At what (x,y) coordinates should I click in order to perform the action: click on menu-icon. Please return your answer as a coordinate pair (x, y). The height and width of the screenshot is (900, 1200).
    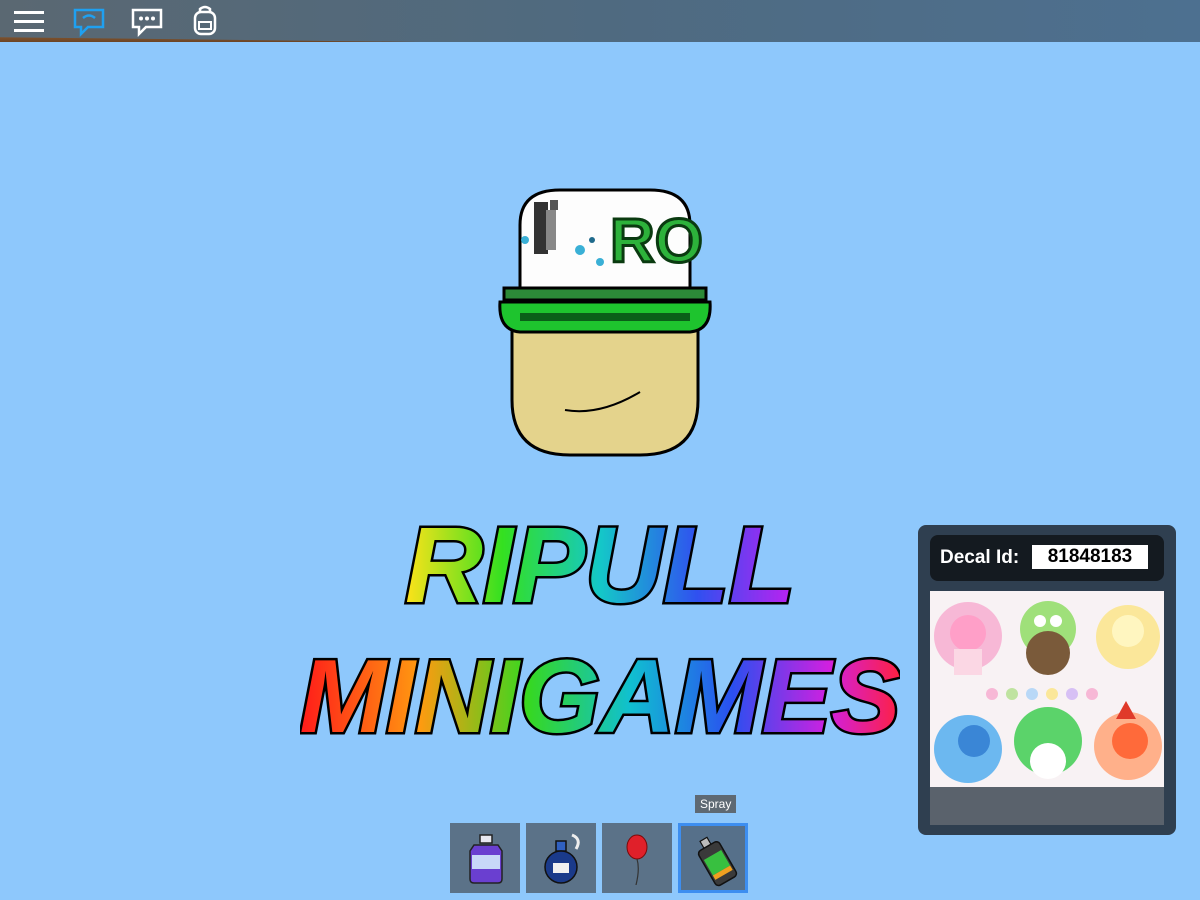
    Looking at the image, I should click on (29, 21).